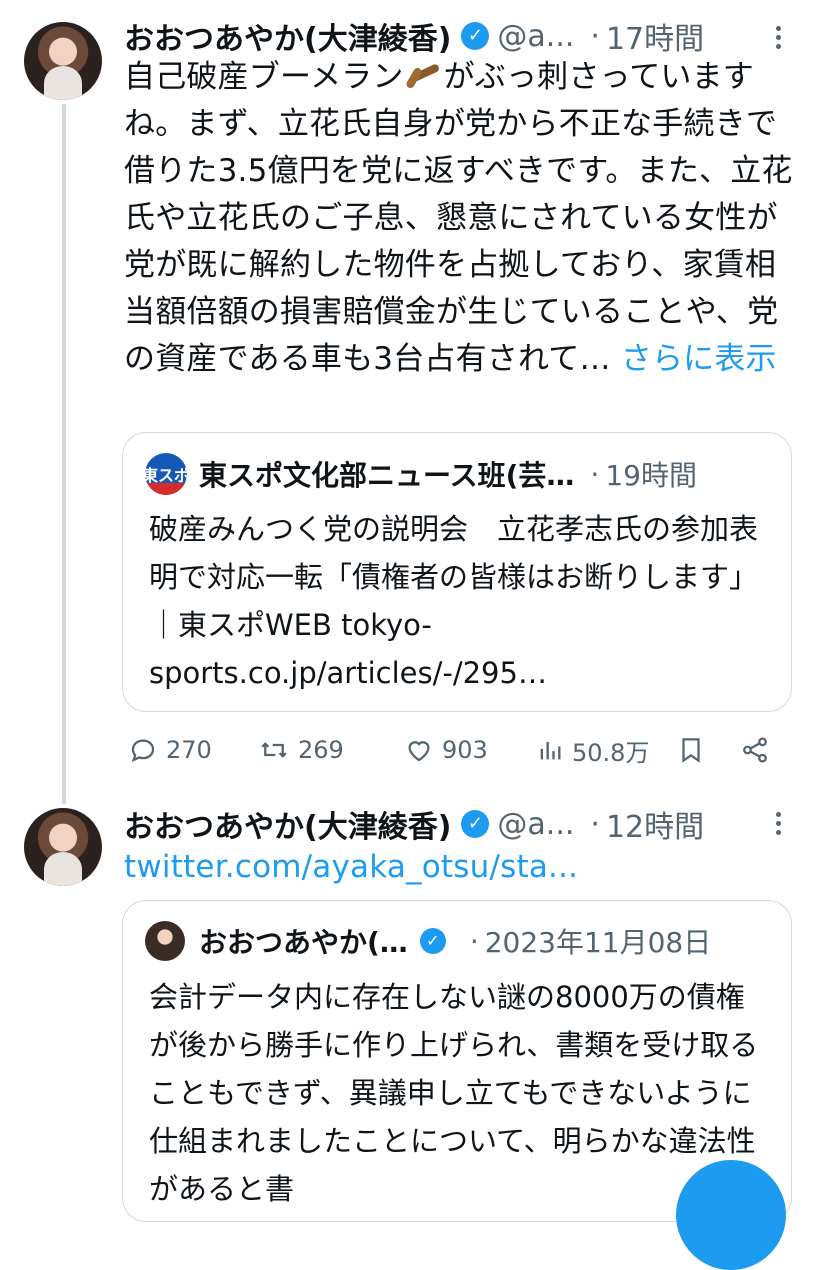 The height and width of the screenshot is (1270, 813). I want to click on views-icon, so click(550, 750).